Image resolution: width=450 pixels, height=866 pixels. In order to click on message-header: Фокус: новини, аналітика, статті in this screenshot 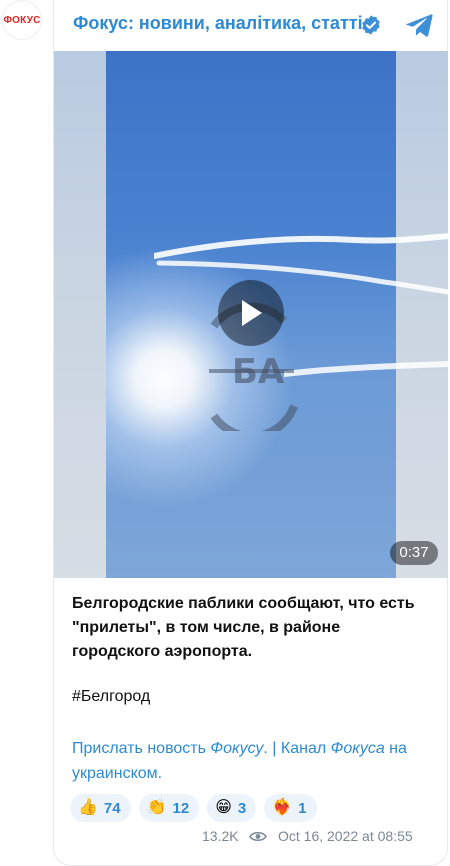, I will do `click(251, 25)`.